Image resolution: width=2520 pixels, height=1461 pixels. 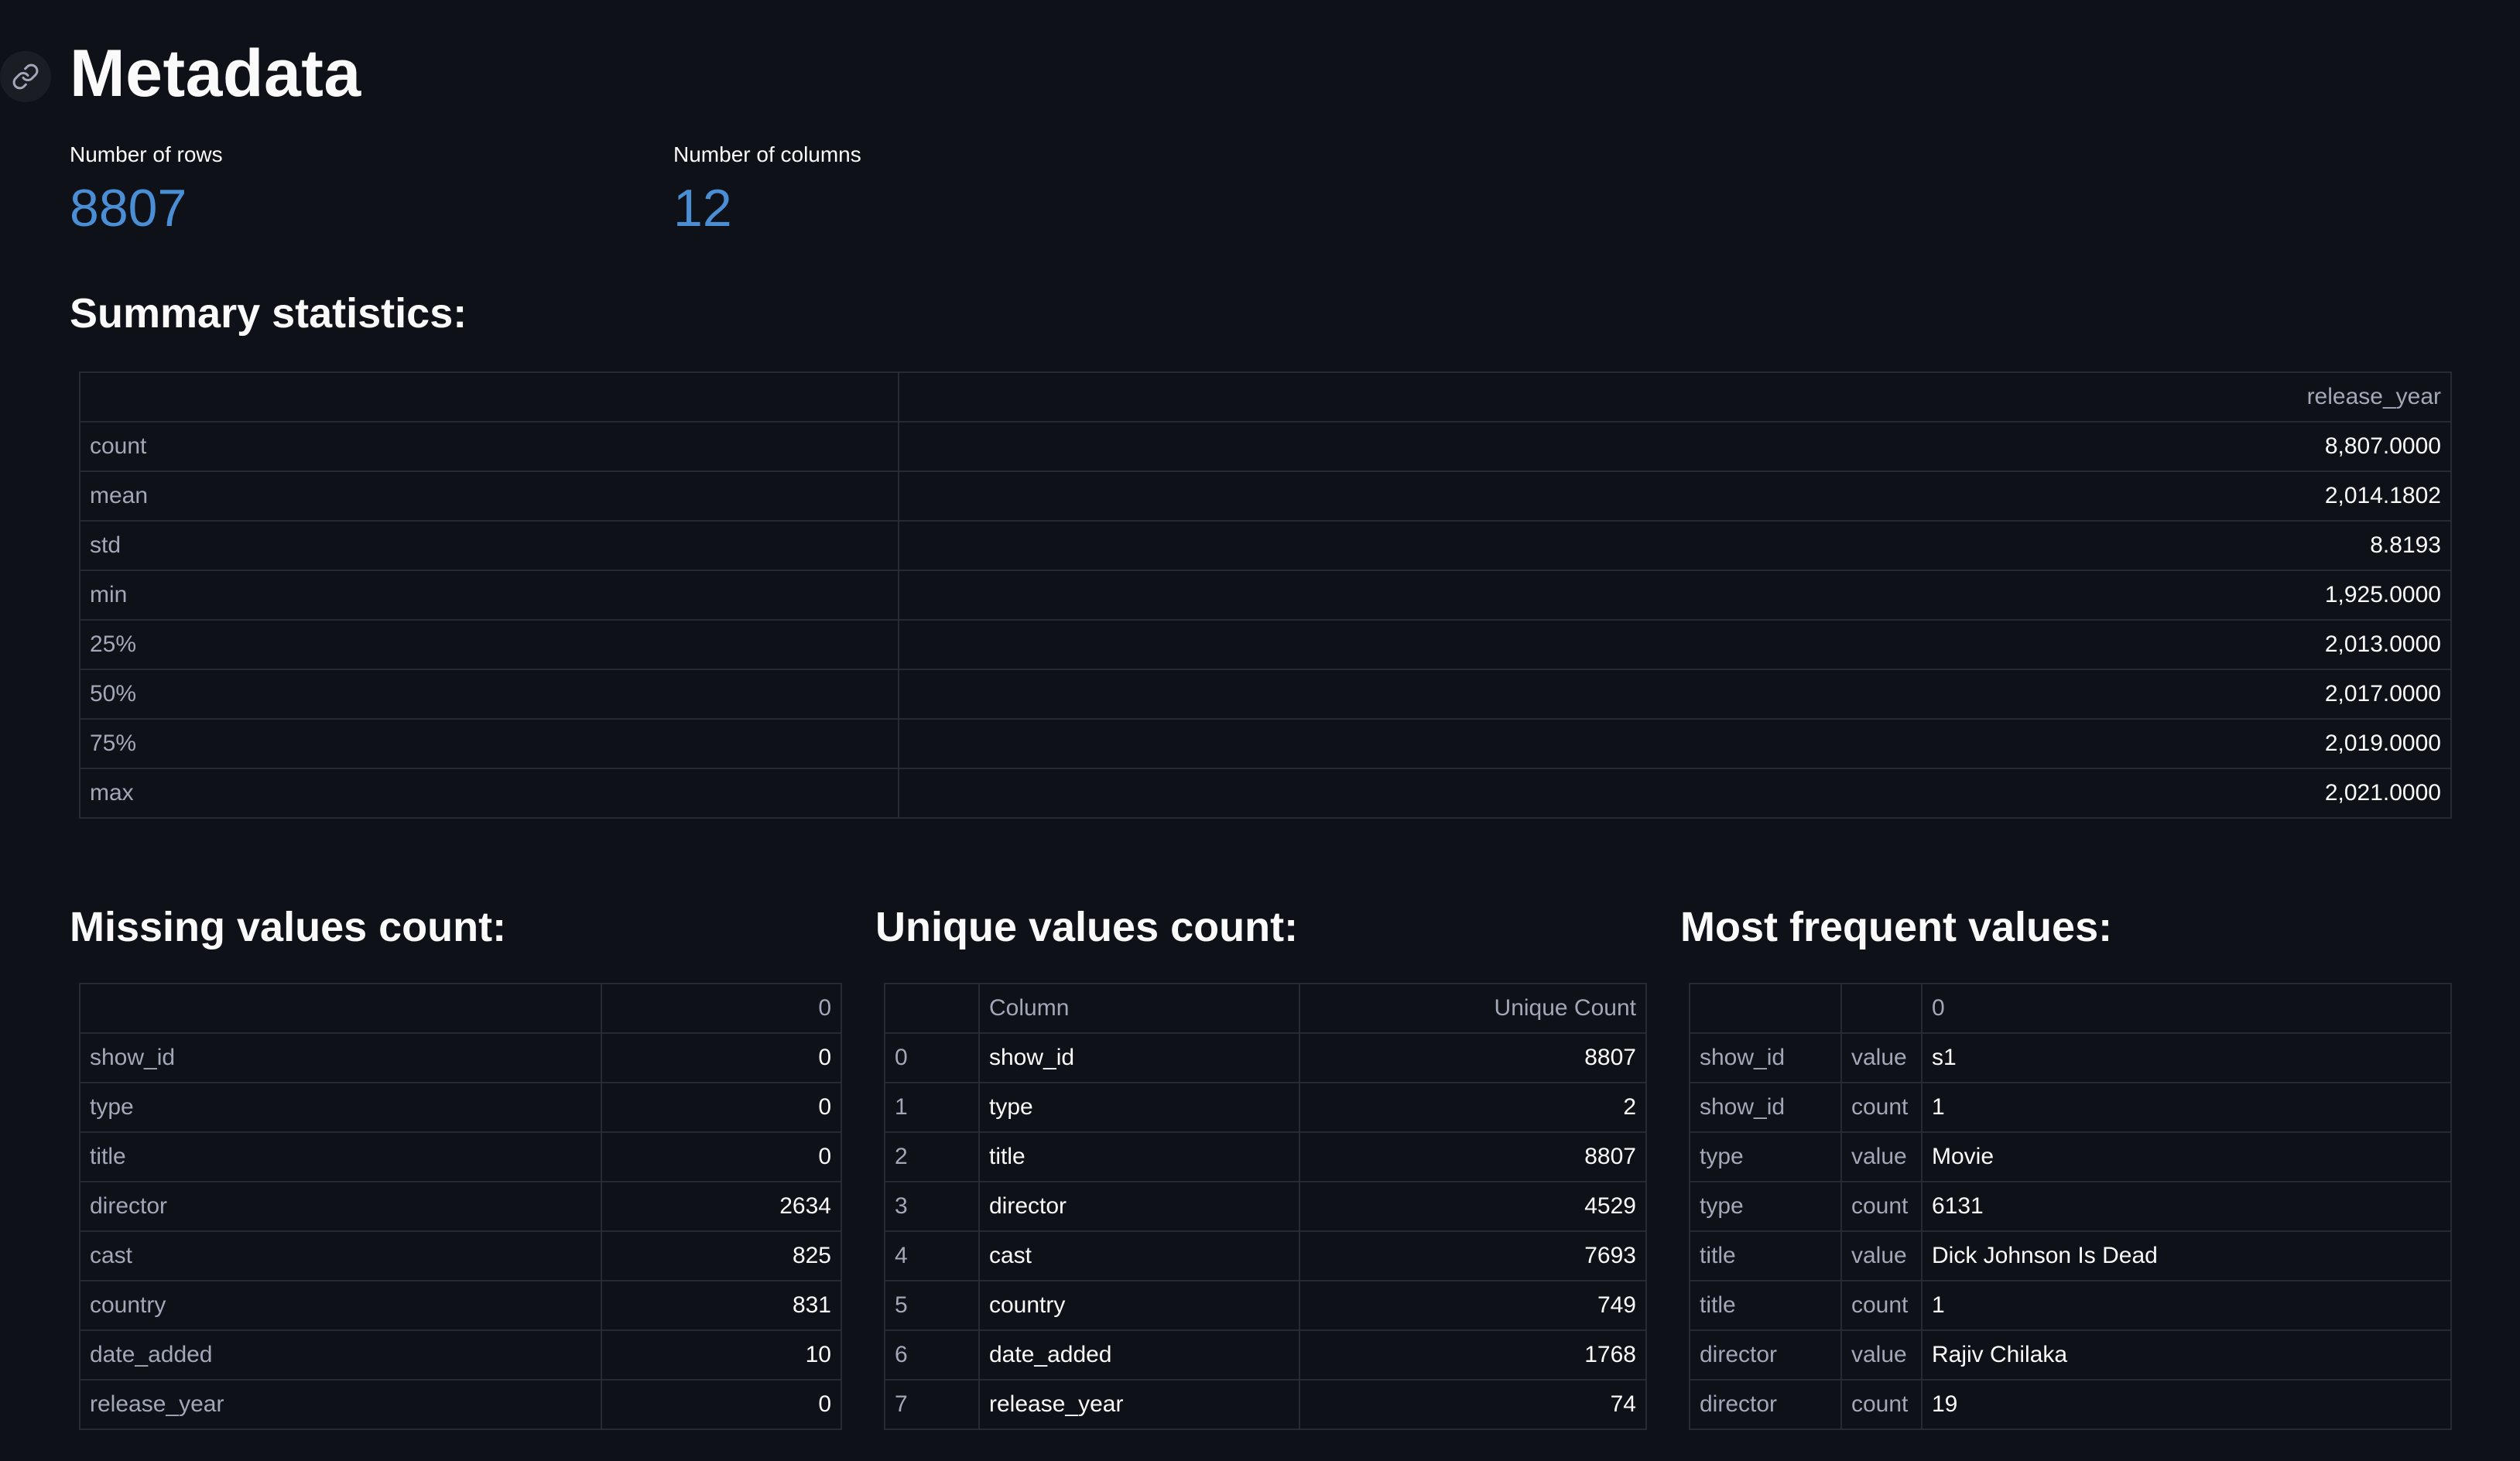 I want to click on stat-value-cell: 8.8193, so click(x=1675, y=545).